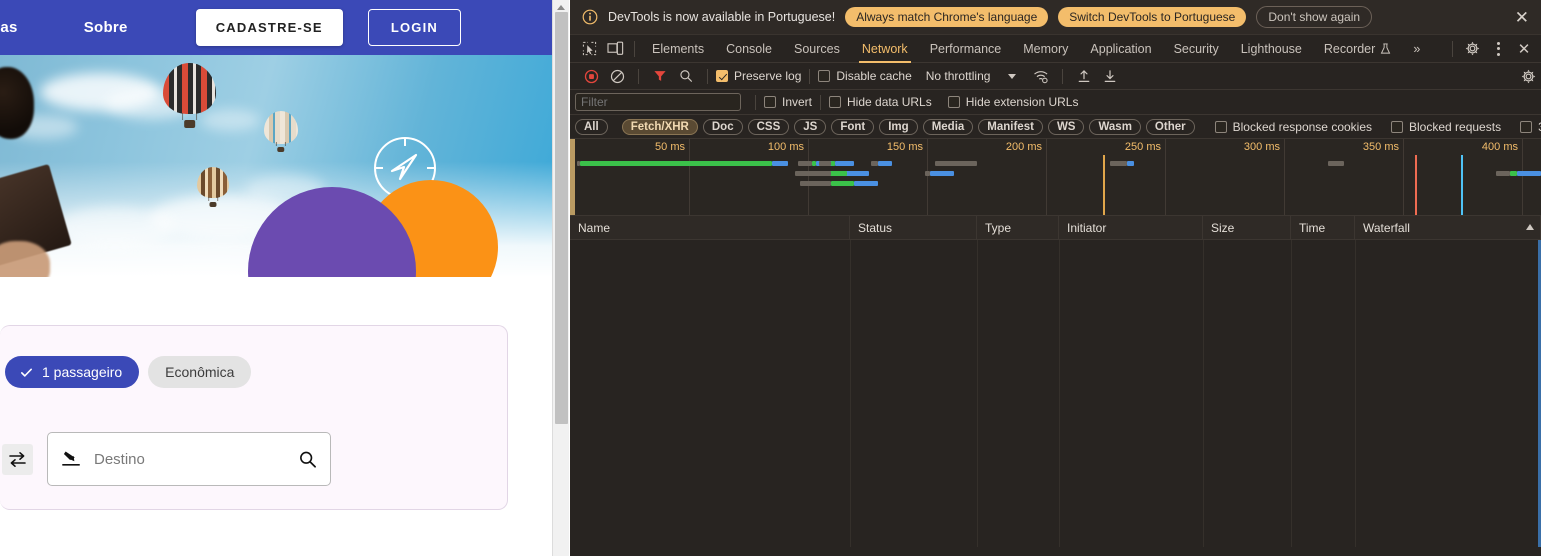  I want to click on blocked-requests-checkbox: Blocked requests, so click(1446, 127).